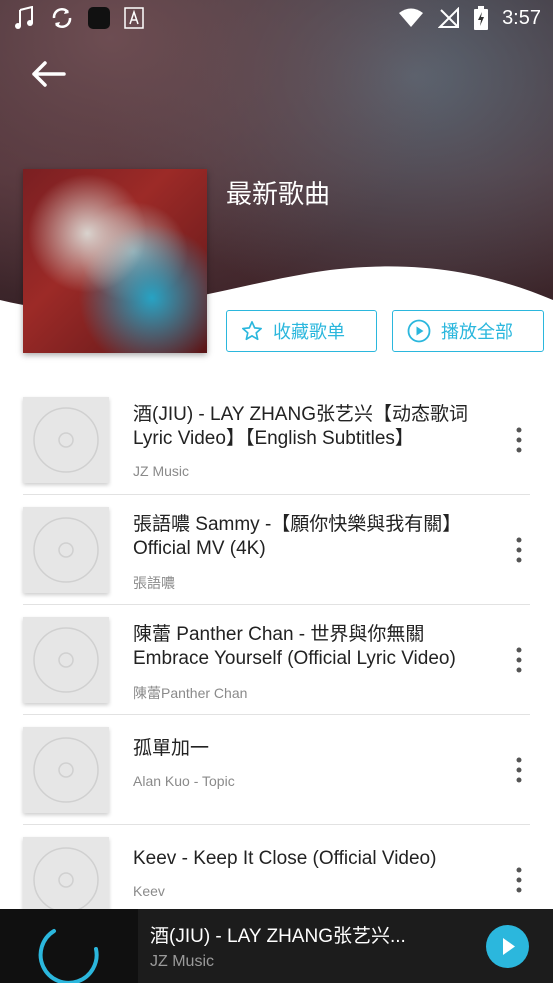 This screenshot has width=553, height=988. What do you see at coordinates (99, 18) in the screenshot?
I see `app-icon` at bounding box center [99, 18].